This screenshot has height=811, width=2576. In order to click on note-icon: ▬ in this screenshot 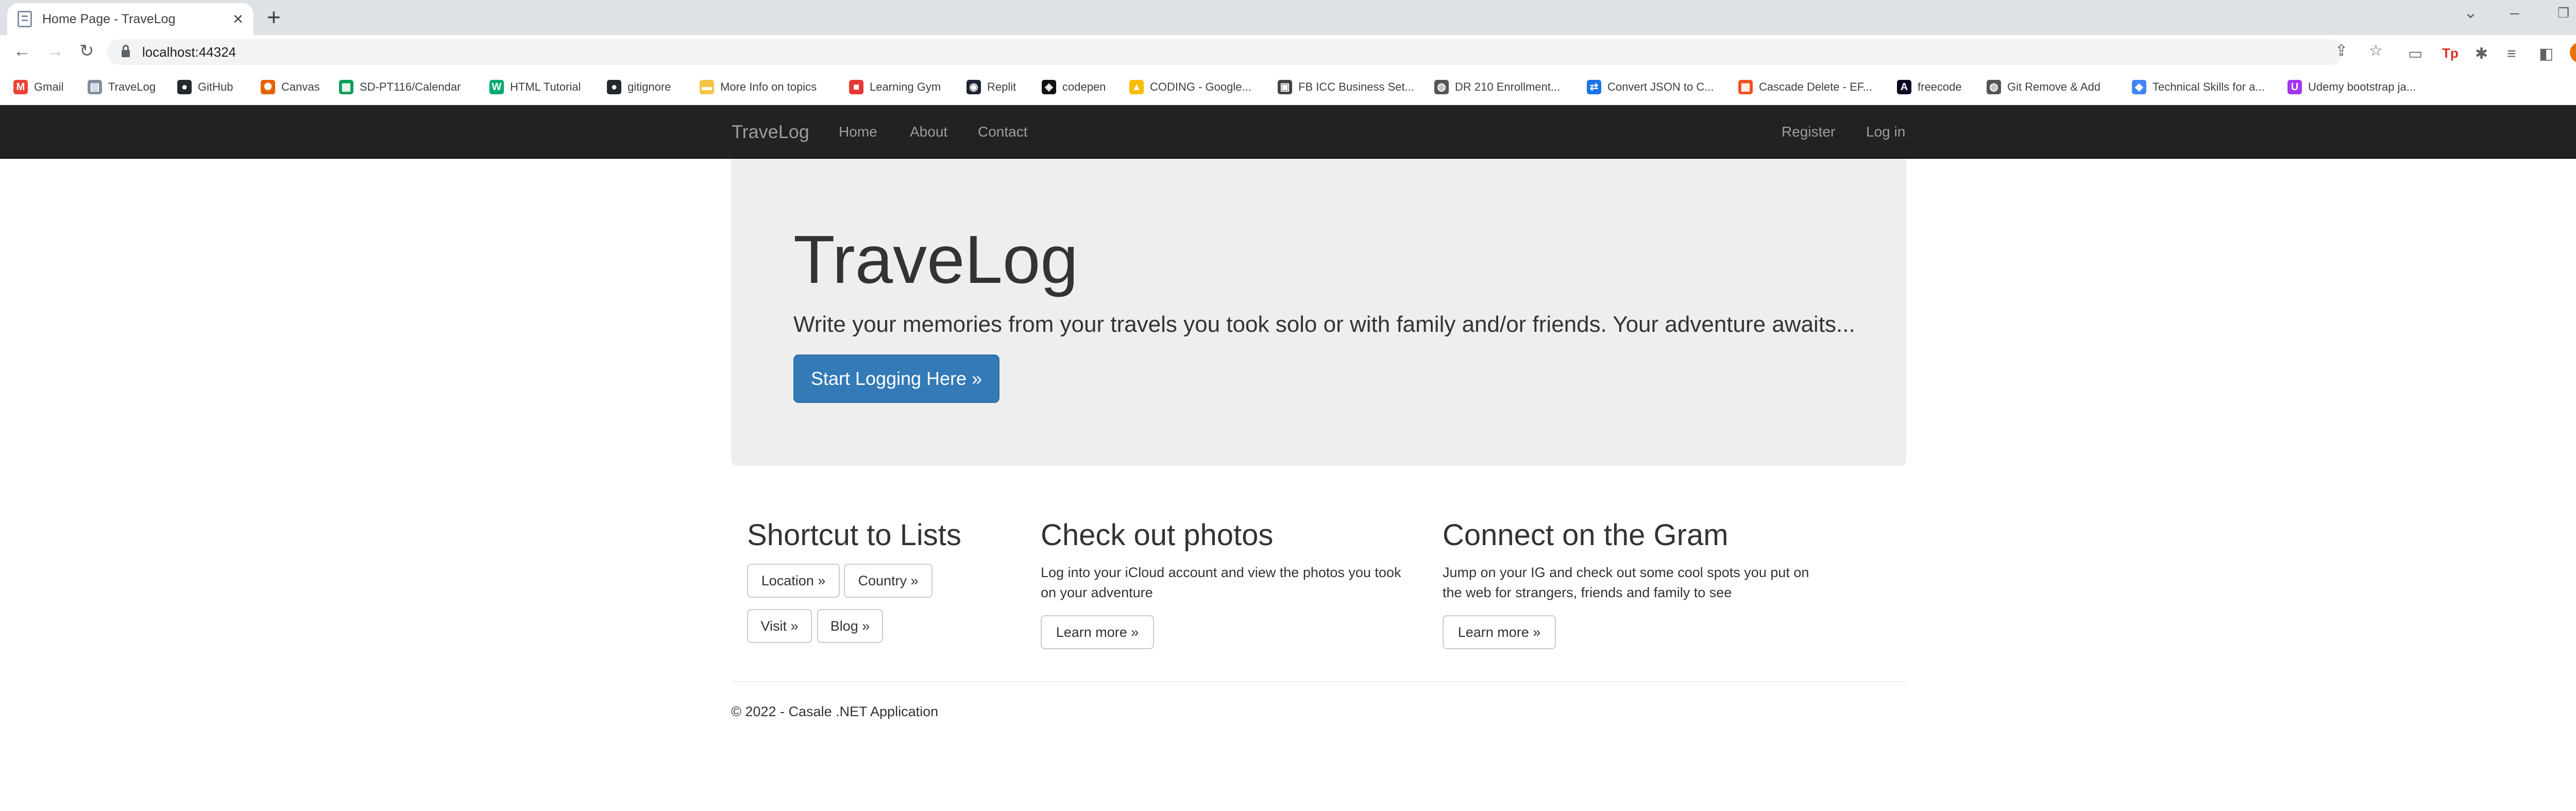, I will do `click(707, 87)`.